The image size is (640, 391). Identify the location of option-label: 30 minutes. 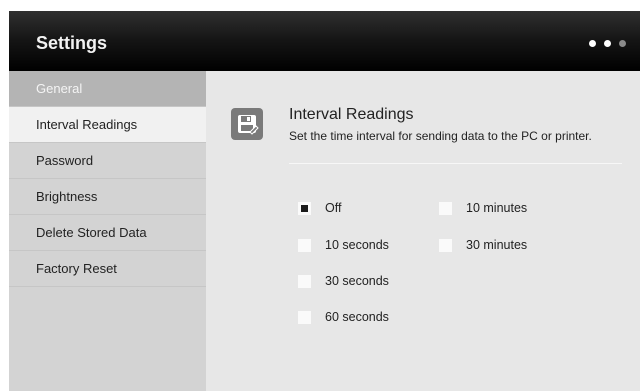
(497, 245).